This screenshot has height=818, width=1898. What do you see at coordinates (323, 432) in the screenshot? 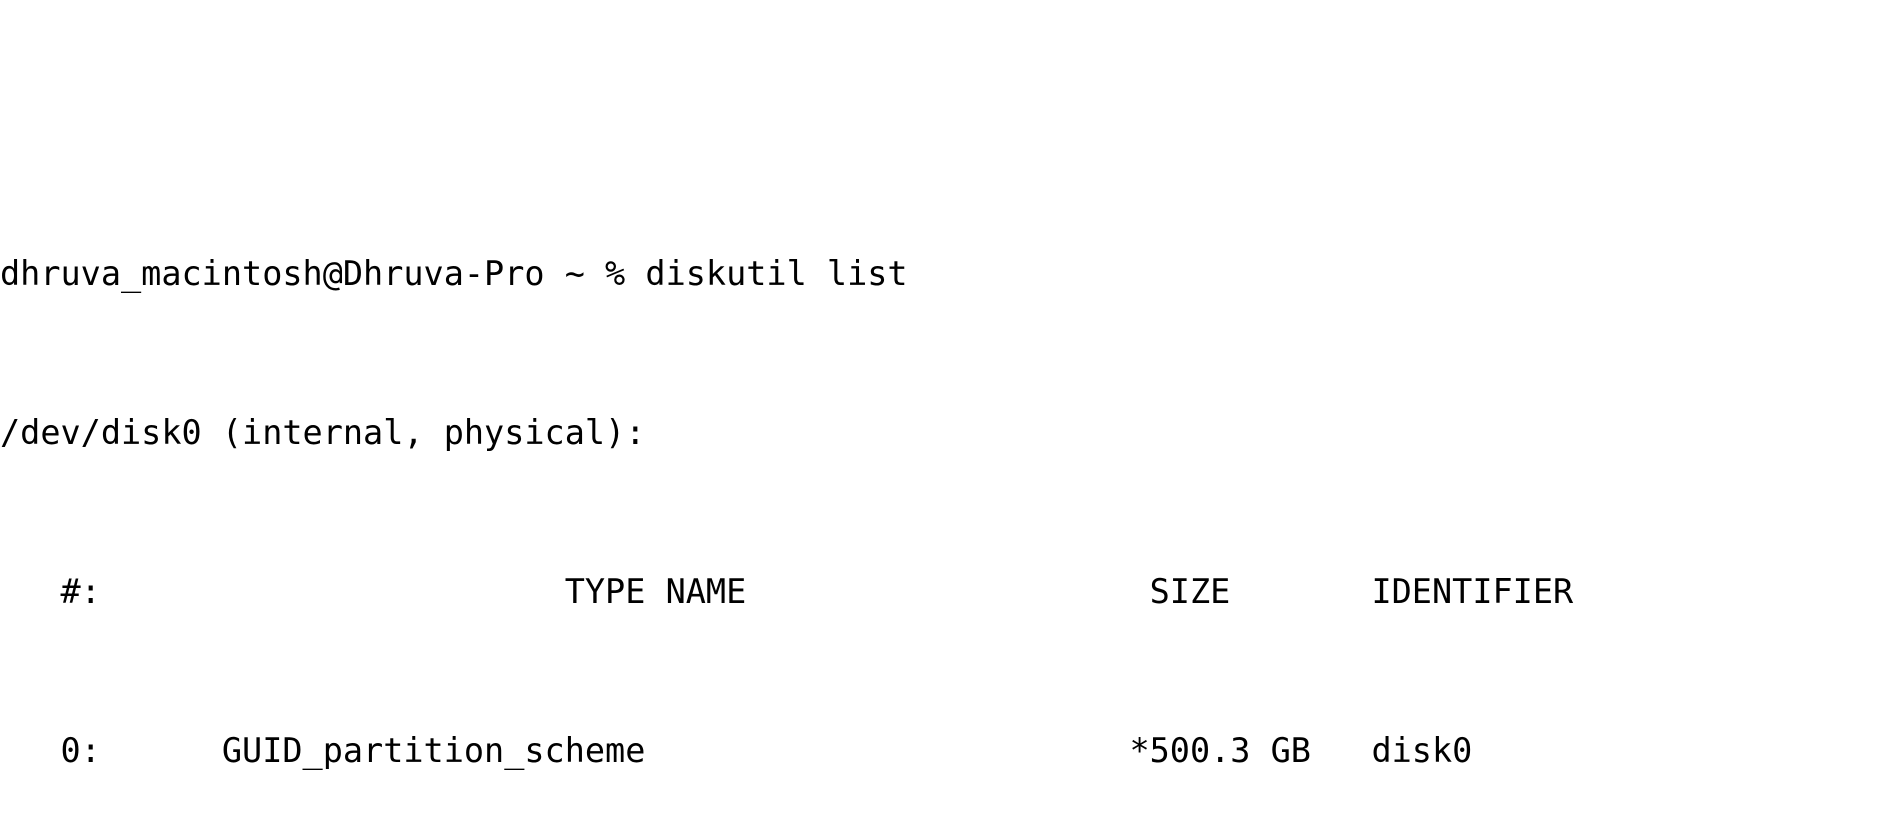
I see `terminal-line-disk0-device: /dev/disk0 (internal, physical):` at bounding box center [323, 432].